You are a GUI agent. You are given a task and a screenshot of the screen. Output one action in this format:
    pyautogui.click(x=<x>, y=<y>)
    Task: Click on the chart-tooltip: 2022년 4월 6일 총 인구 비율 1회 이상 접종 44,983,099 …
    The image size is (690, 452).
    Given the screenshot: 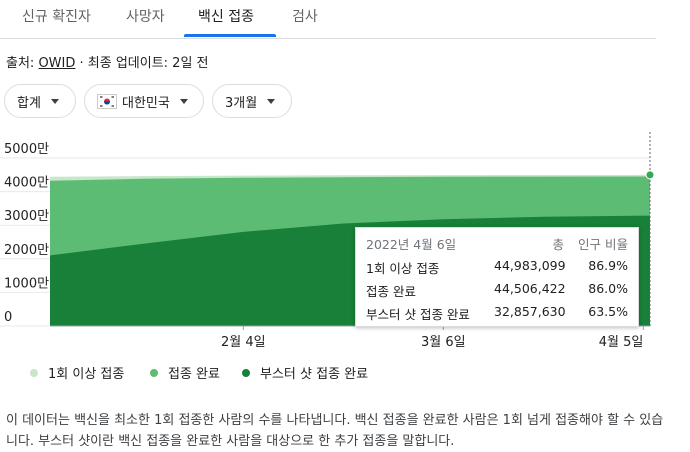 What is the action you would take?
    pyautogui.click(x=497, y=277)
    